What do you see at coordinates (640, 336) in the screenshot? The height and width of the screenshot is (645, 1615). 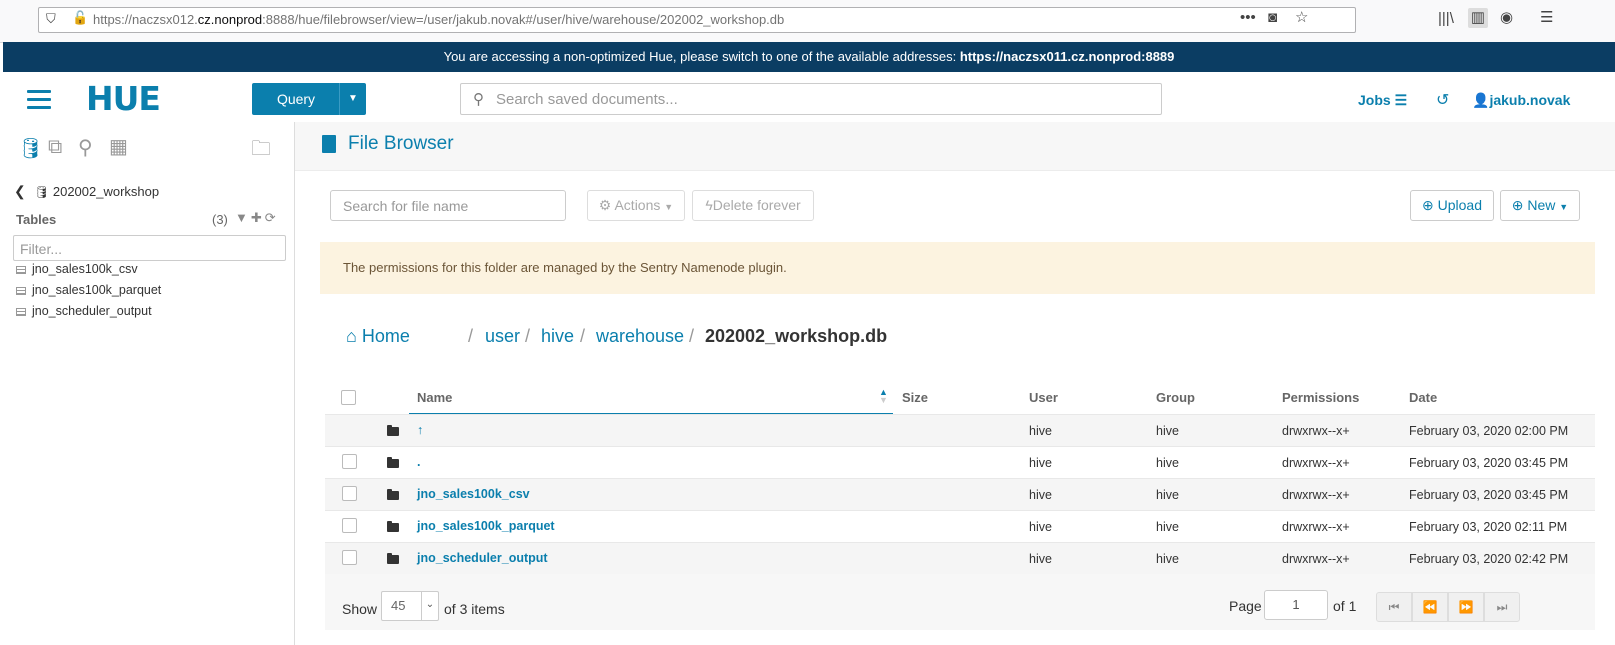 I see `breadcrumb-warehouse: warehouse` at bounding box center [640, 336].